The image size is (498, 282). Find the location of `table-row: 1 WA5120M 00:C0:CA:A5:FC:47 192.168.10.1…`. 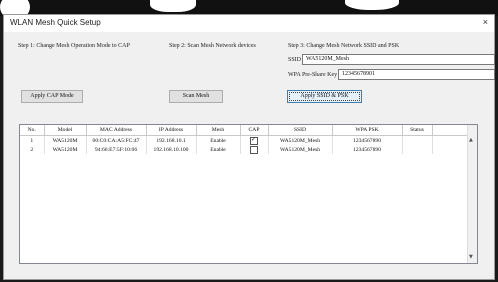

table-row: 1 WA5120M 00:C0:CA:A5:FC:47 192.168.10.1… is located at coordinates (245, 140).